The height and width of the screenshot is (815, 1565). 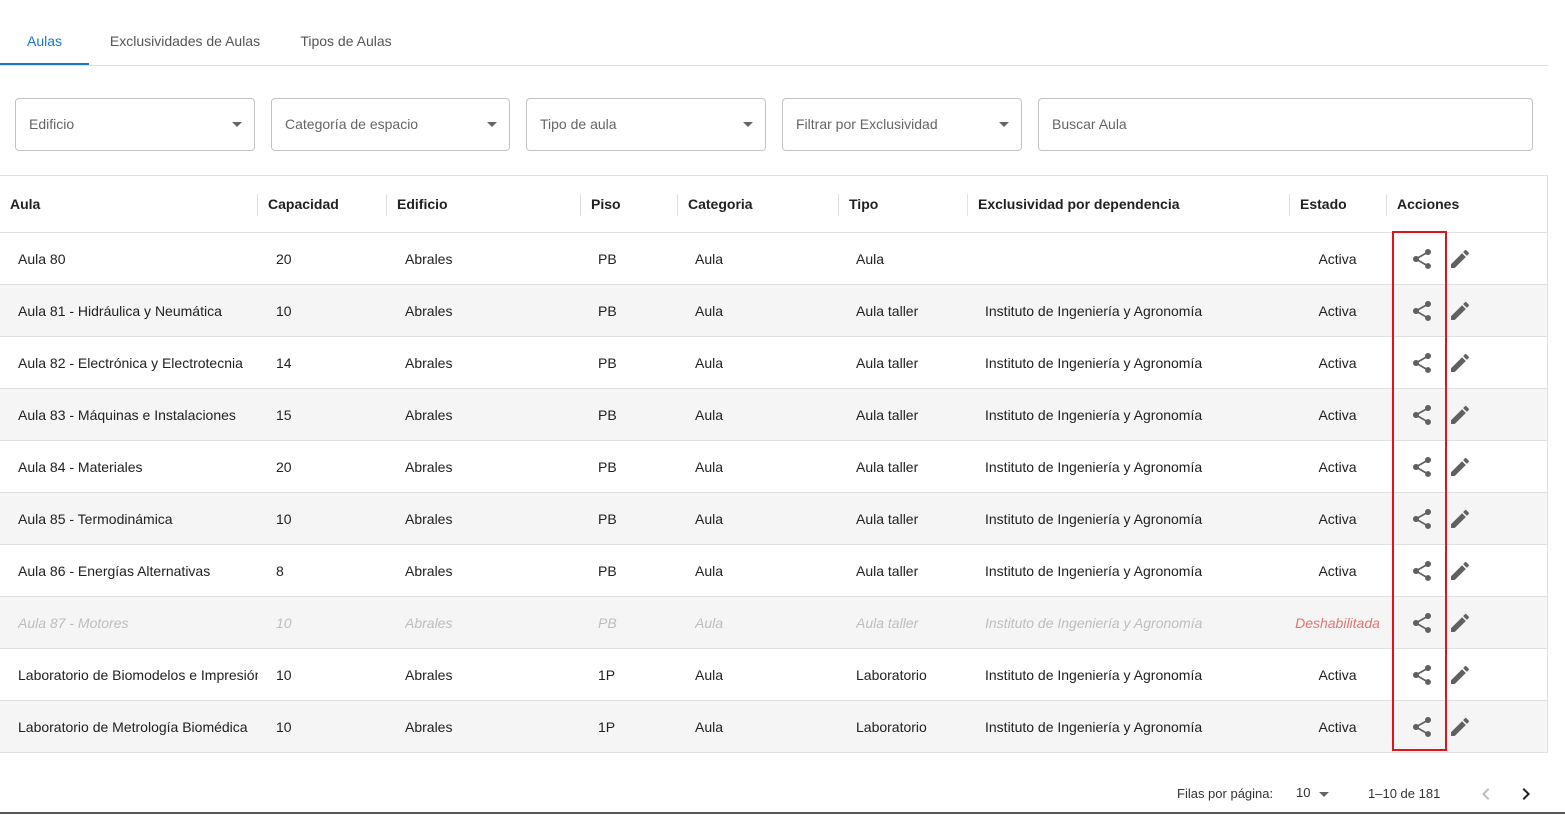 I want to click on column-header-exclusividad: Exclusividad por dependencia, so click(x=1079, y=204).